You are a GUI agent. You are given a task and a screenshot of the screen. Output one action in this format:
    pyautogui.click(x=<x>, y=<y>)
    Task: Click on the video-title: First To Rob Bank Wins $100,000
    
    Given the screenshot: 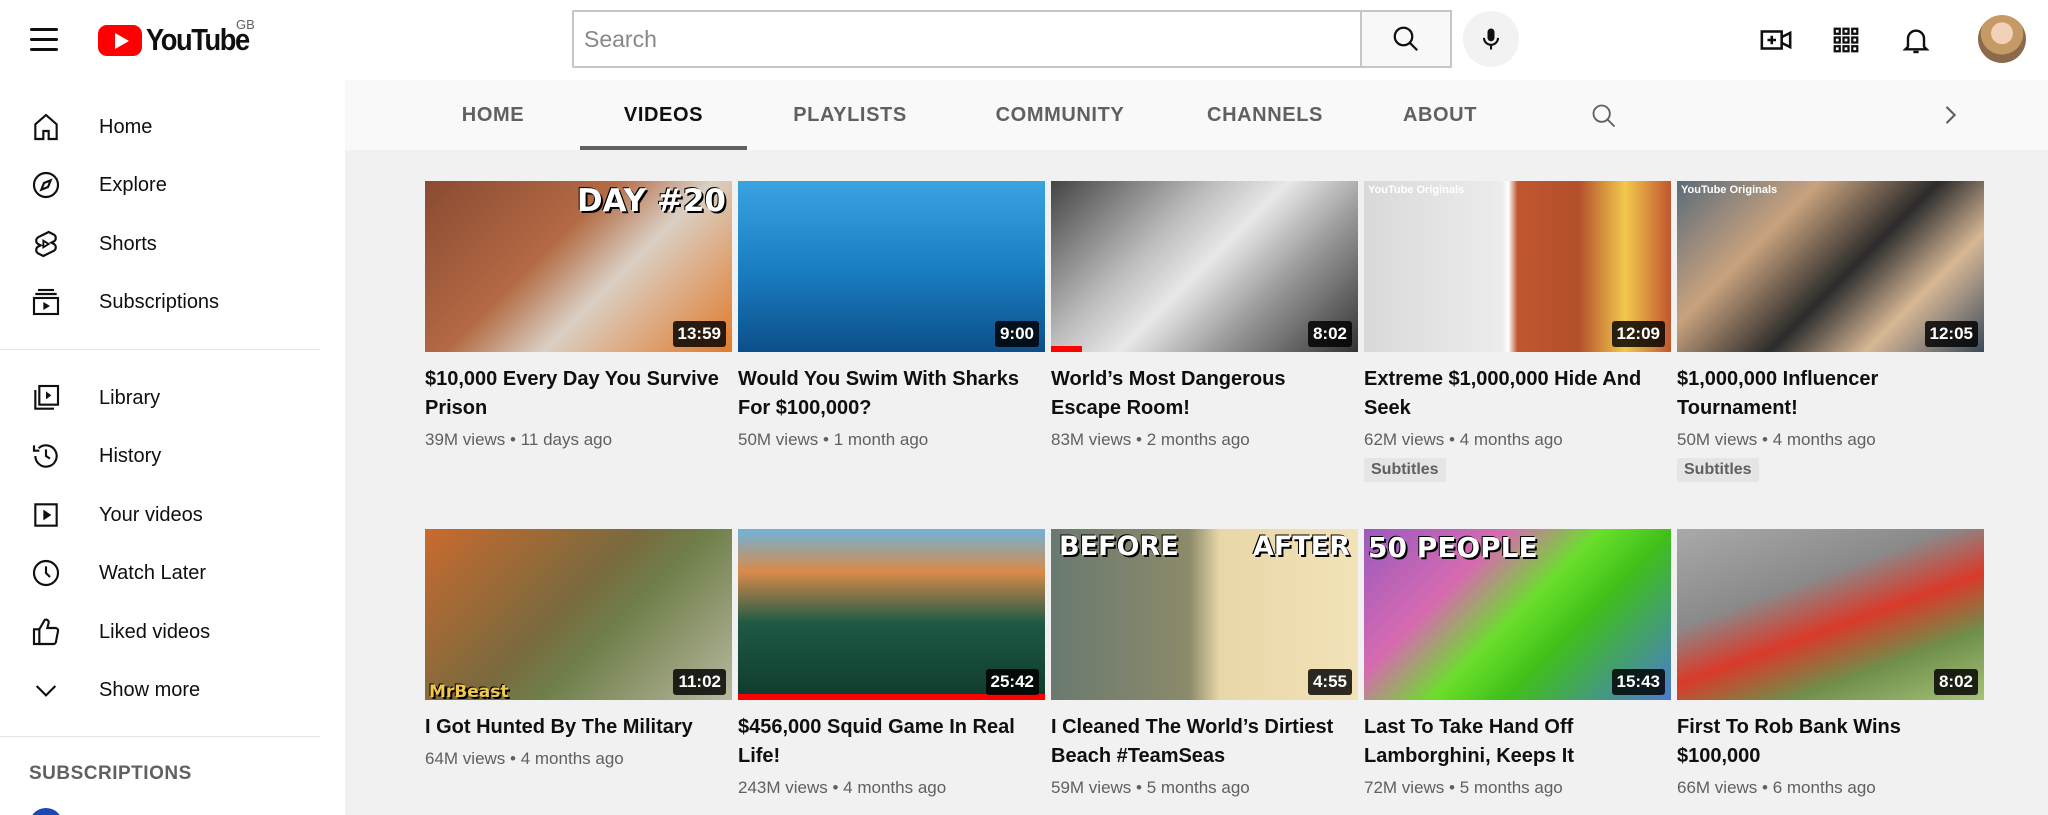 What is the action you would take?
    pyautogui.click(x=1830, y=742)
    